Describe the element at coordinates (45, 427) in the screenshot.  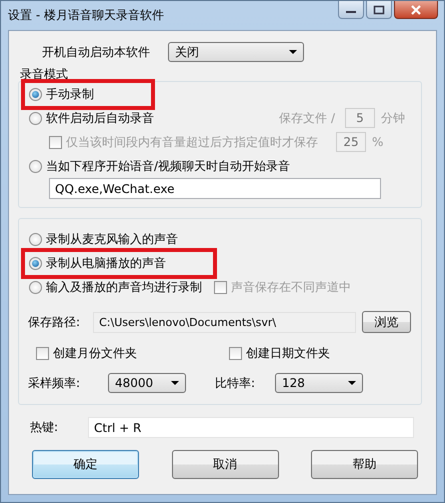
I see `hotkey-label: 热键:` at that location.